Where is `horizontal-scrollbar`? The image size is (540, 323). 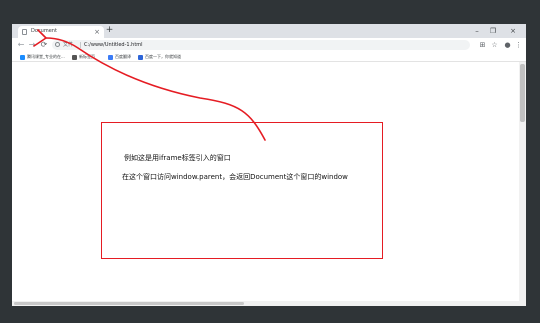
horizontal-scrollbar is located at coordinates (265, 303).